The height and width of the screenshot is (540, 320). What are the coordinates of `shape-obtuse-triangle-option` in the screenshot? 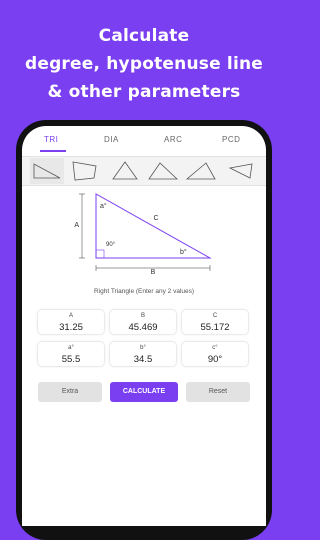 It's located at (201, 171).